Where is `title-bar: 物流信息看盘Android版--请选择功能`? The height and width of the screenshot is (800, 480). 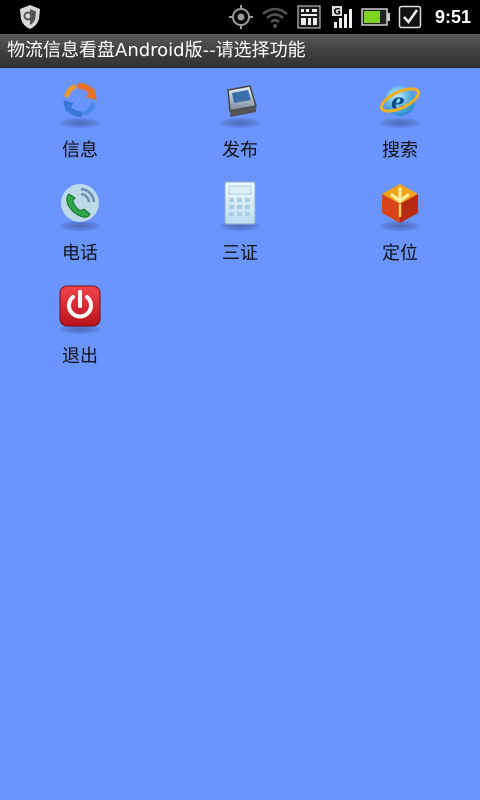
title-bar: 物流信息看盘Android版--请选择功能 is located at coordinates (240, 51).